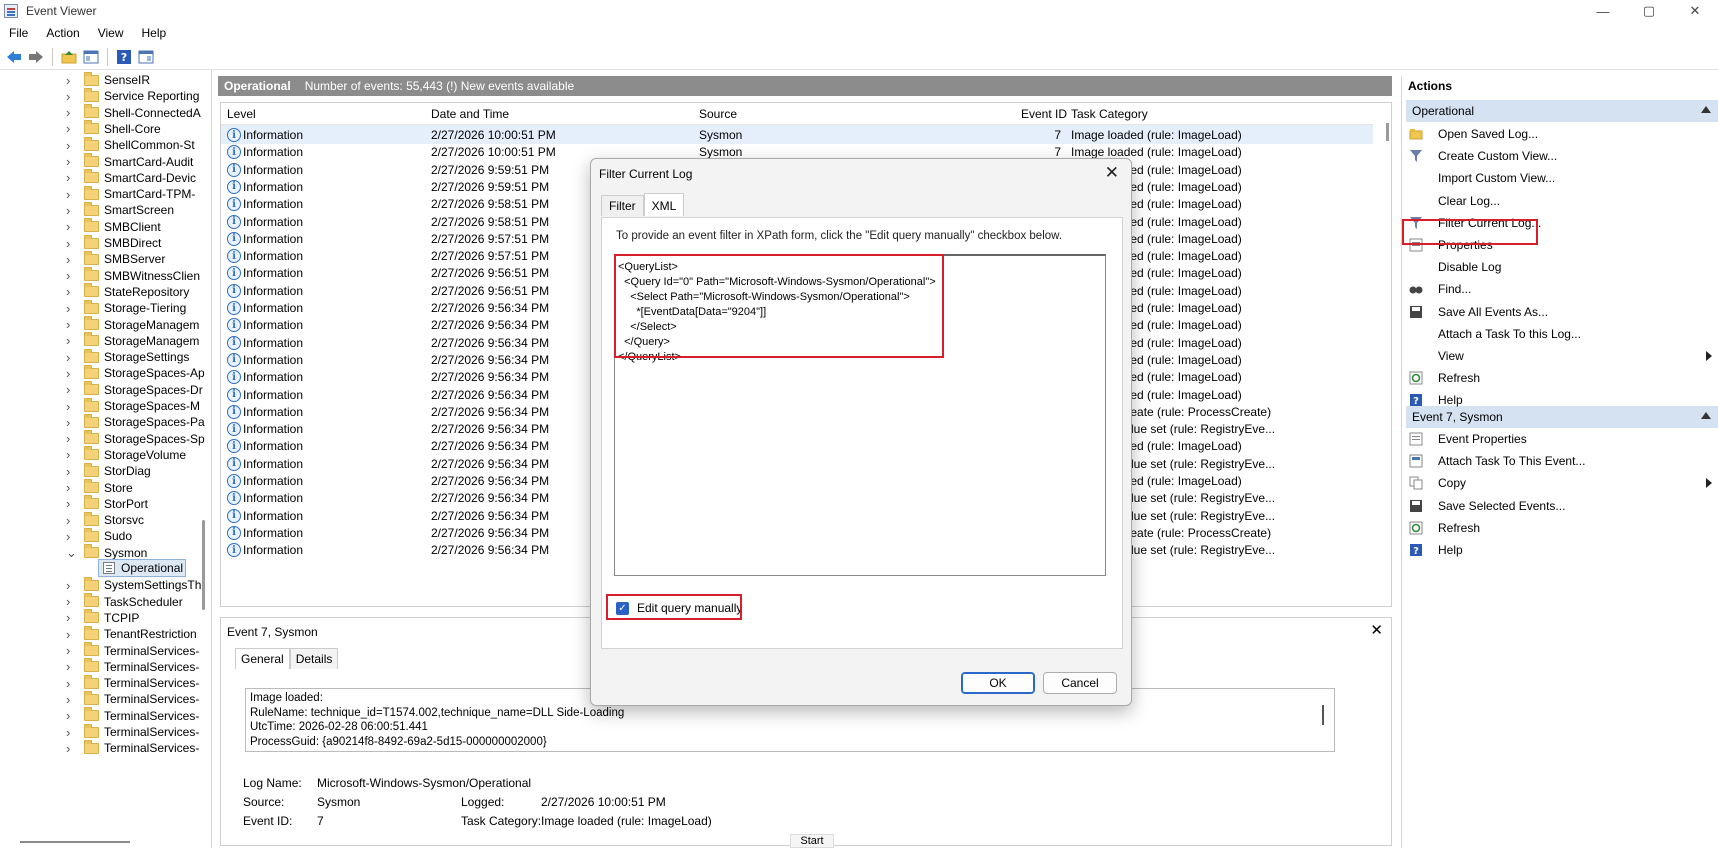 This screenshot has width=1718, height=848. Describe the element at coordinates (36, 57) in the screenshot. I see `forward-arrow-icon` at that location.